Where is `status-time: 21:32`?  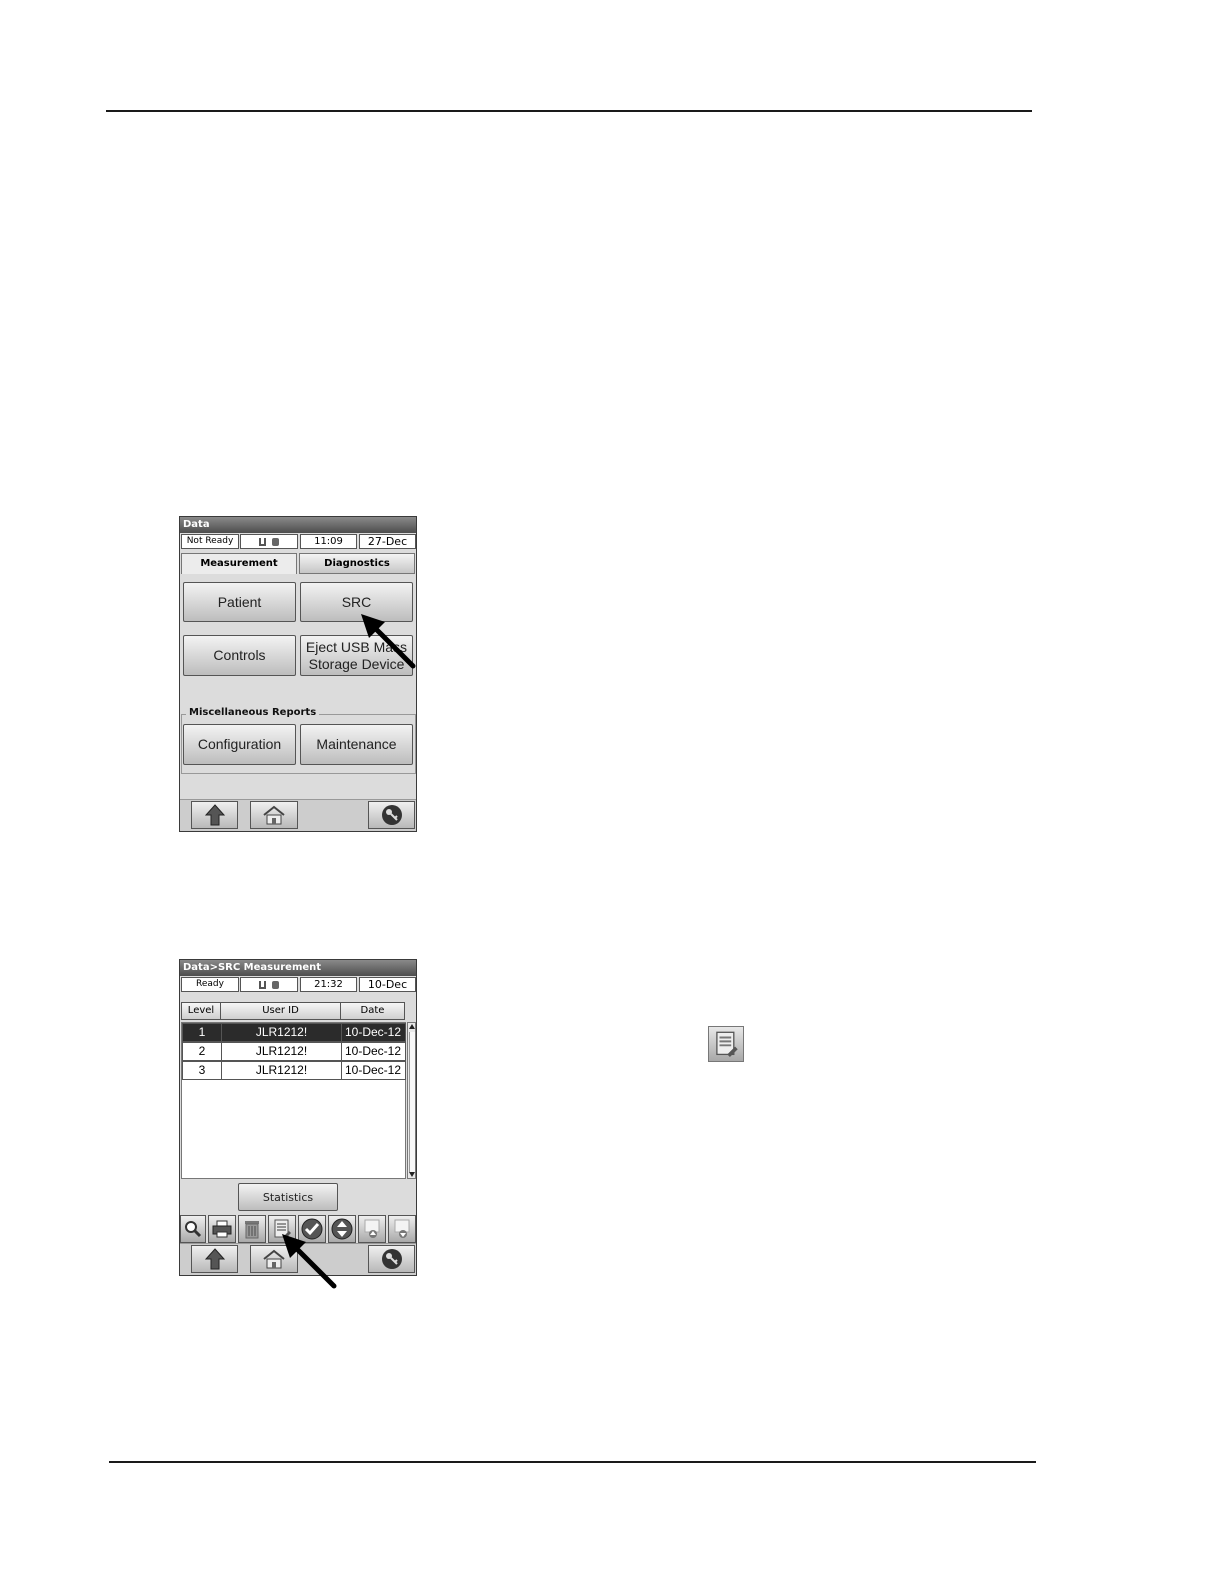 status-time: 21:32 is located at coordinates (328, 984).